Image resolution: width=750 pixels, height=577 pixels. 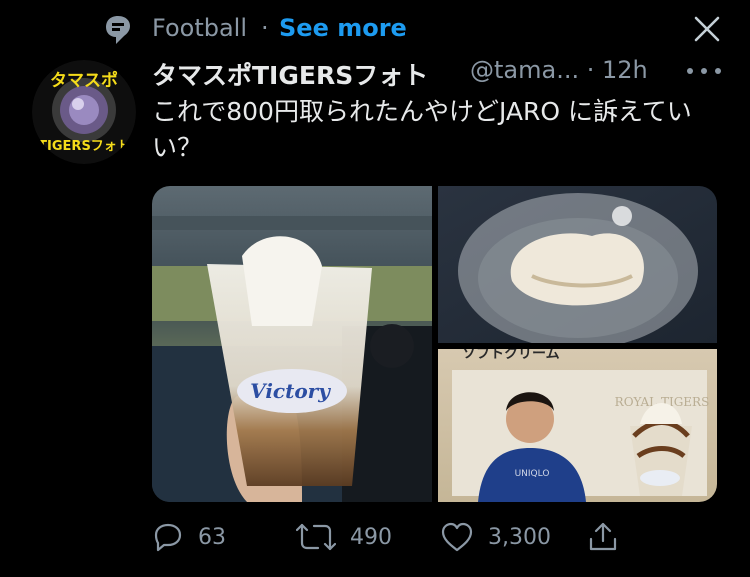 What do you see at coordinates (344, 537) in the screenshot?
I see `retweet-button: 490` at bounding box center [344, 537].